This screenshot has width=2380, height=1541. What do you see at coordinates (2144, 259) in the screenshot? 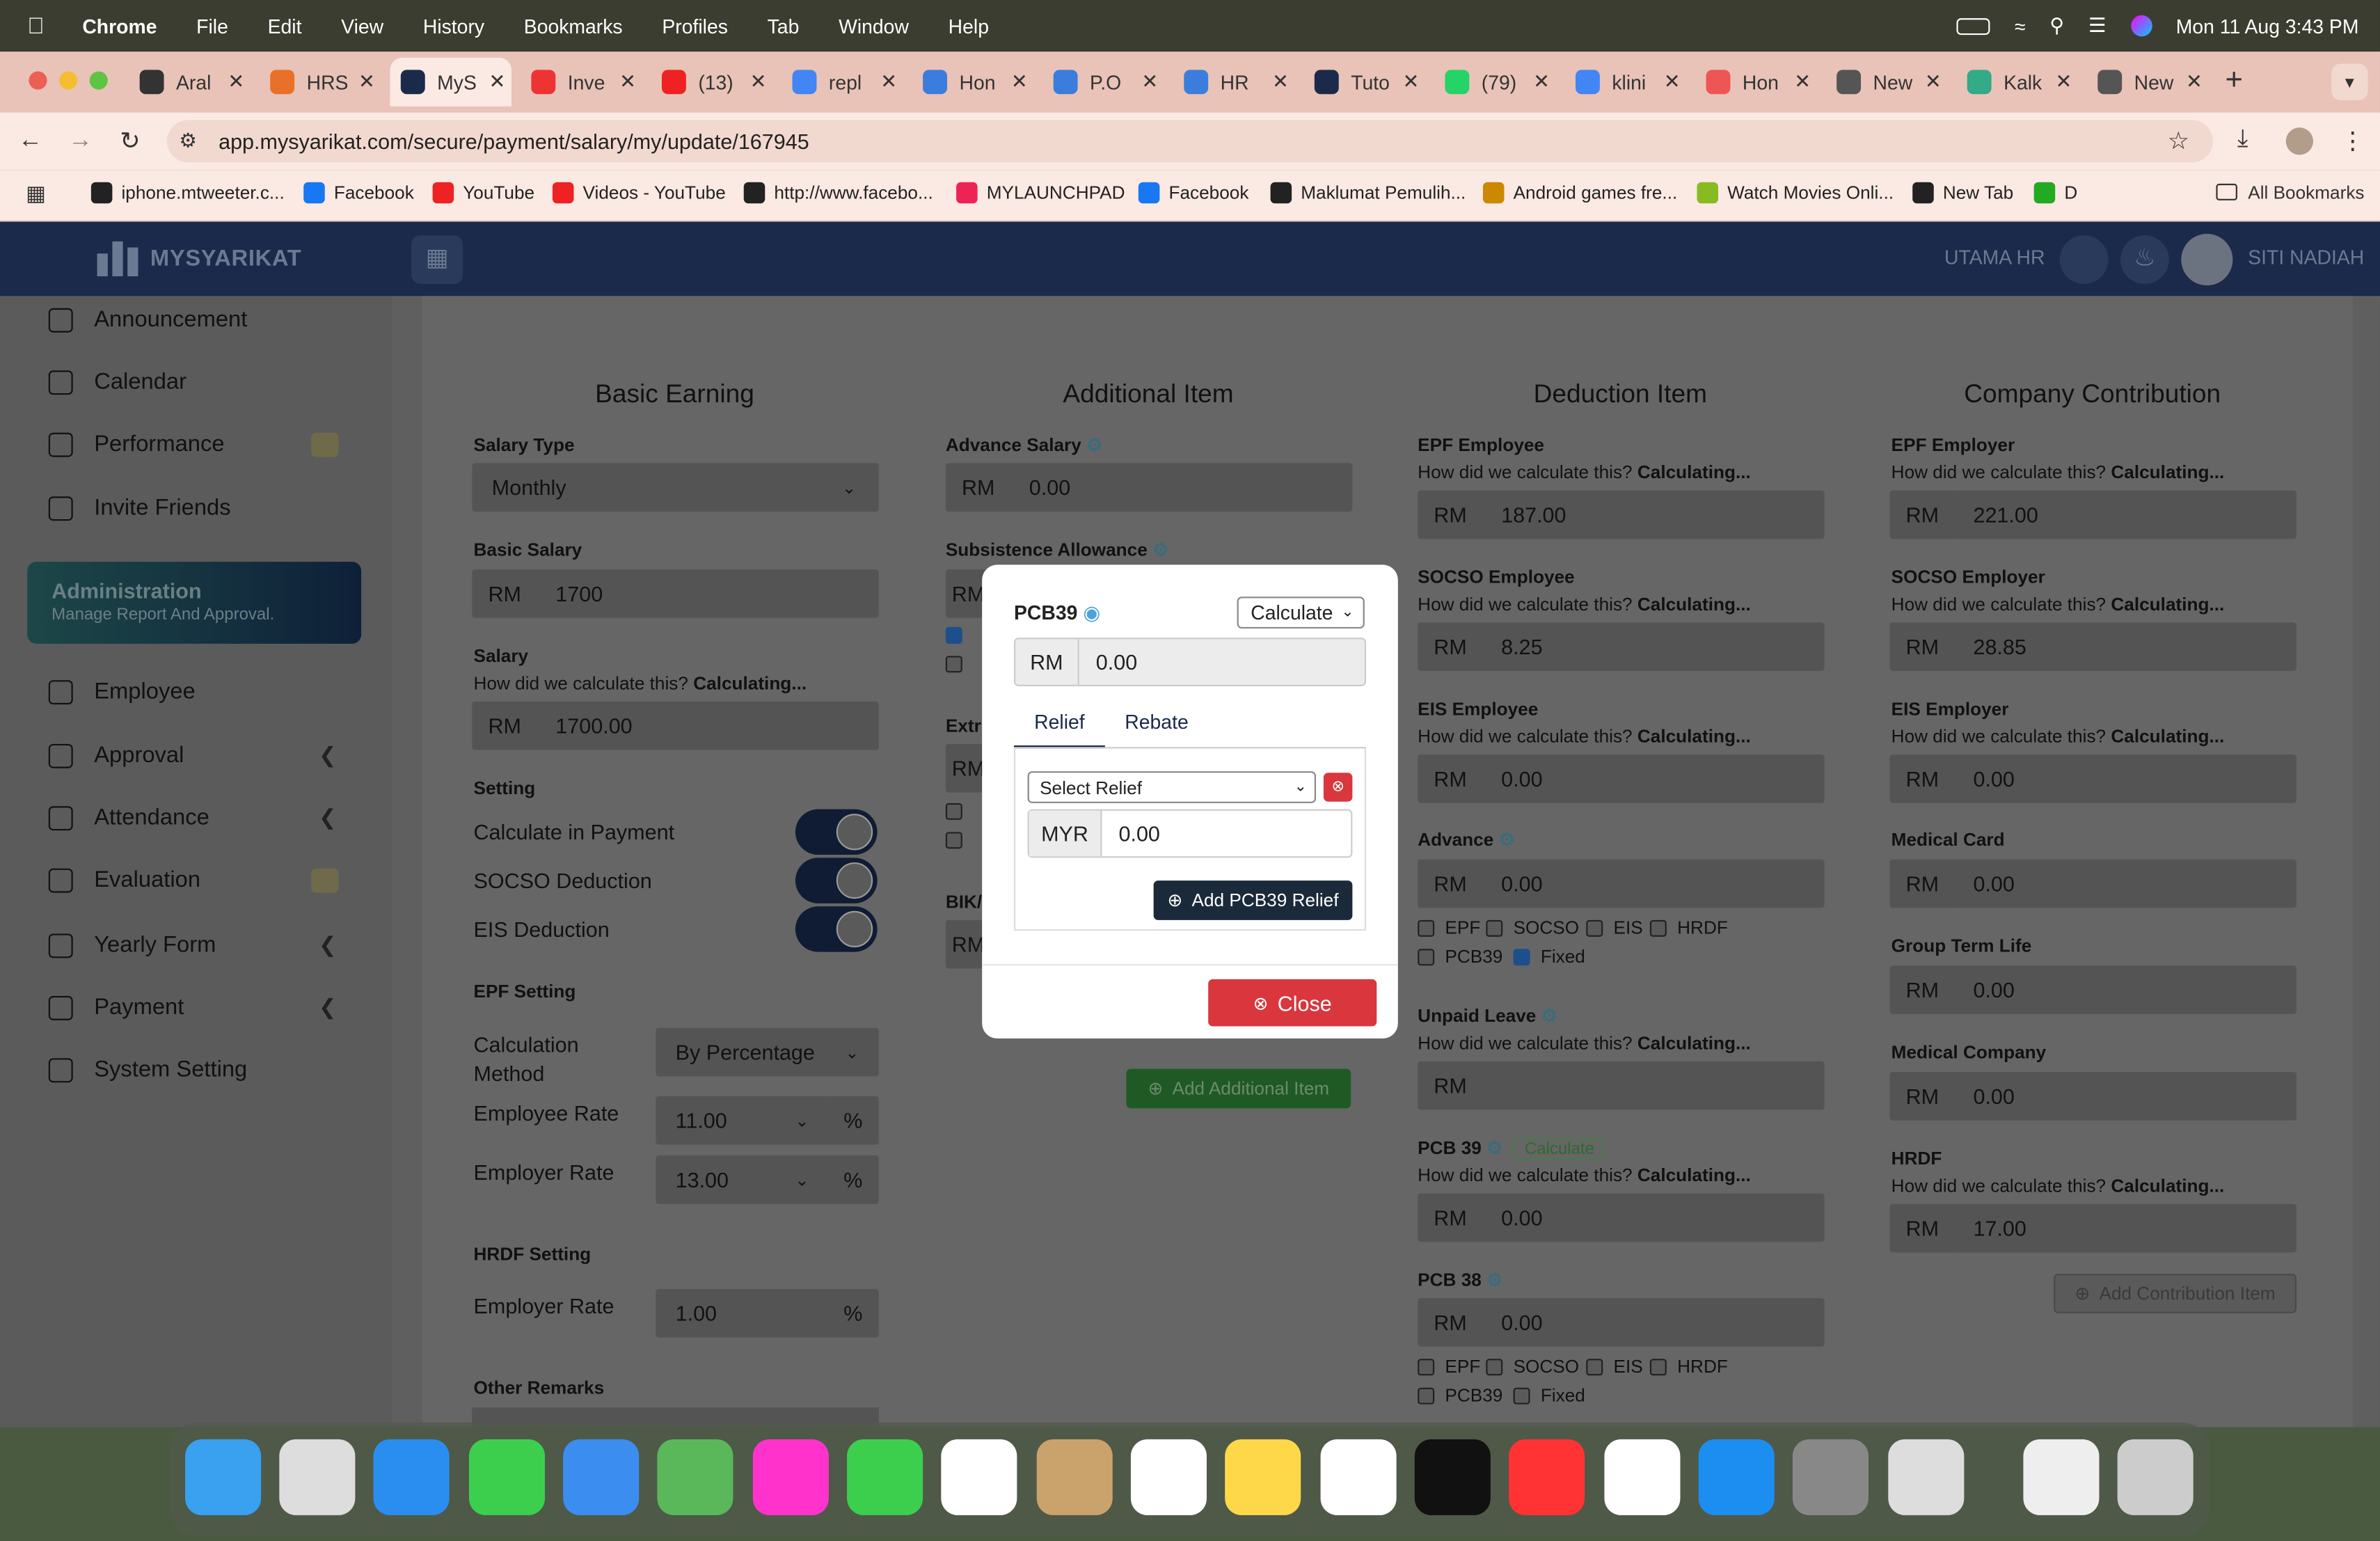
I see `notification-bell-icon: ♨` at bounding box center [2144, 259].